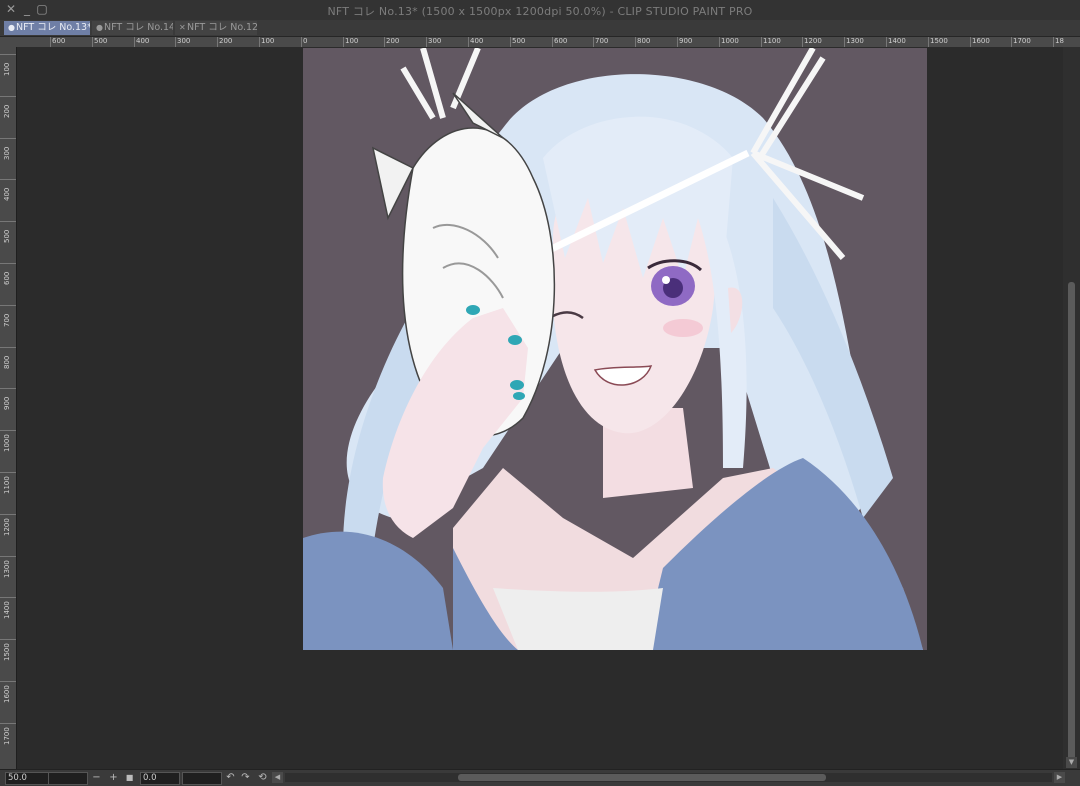 The width and height of the screenshot is (1080, 786). I want to click on tab-nft-no13: ●NFT コレ No.13*, so click(47, 28).